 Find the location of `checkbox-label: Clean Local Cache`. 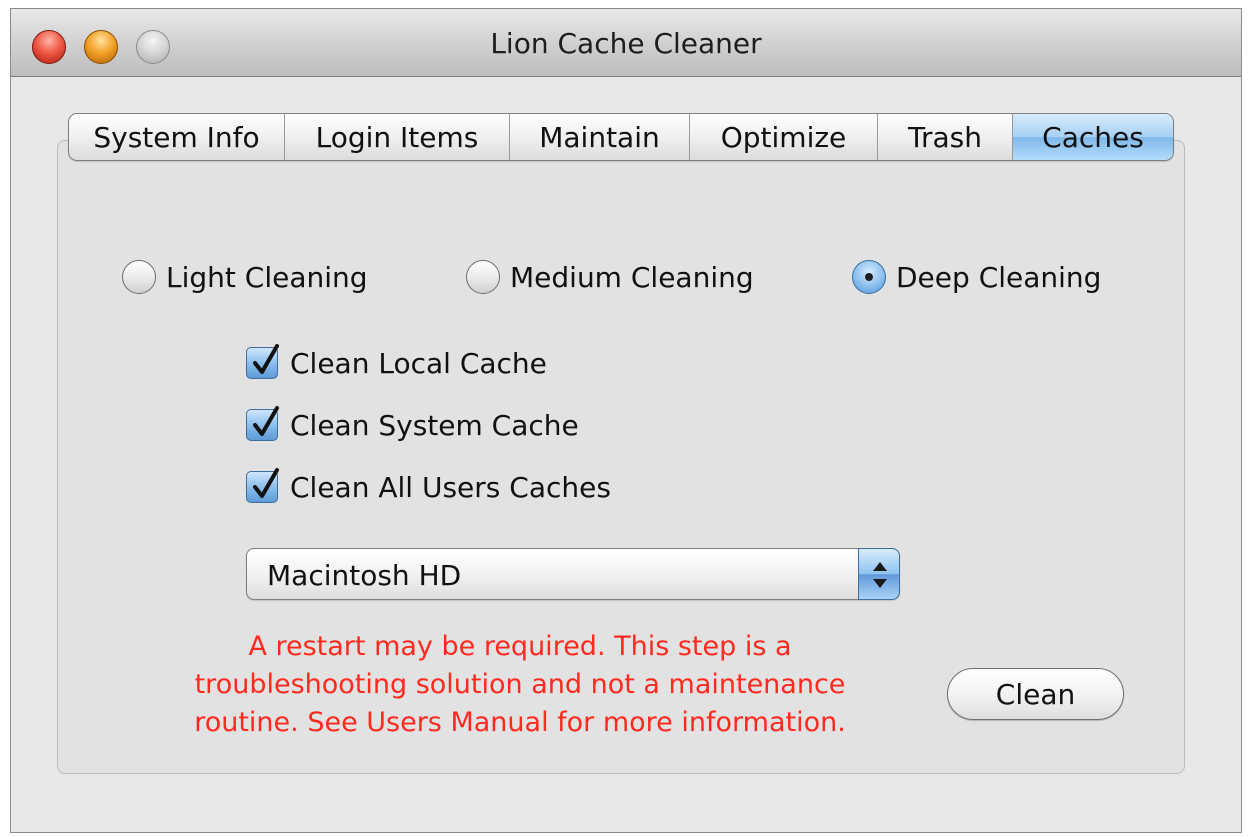

checkbox-label: Clean Local Cache is located at coordinates (418, 363).